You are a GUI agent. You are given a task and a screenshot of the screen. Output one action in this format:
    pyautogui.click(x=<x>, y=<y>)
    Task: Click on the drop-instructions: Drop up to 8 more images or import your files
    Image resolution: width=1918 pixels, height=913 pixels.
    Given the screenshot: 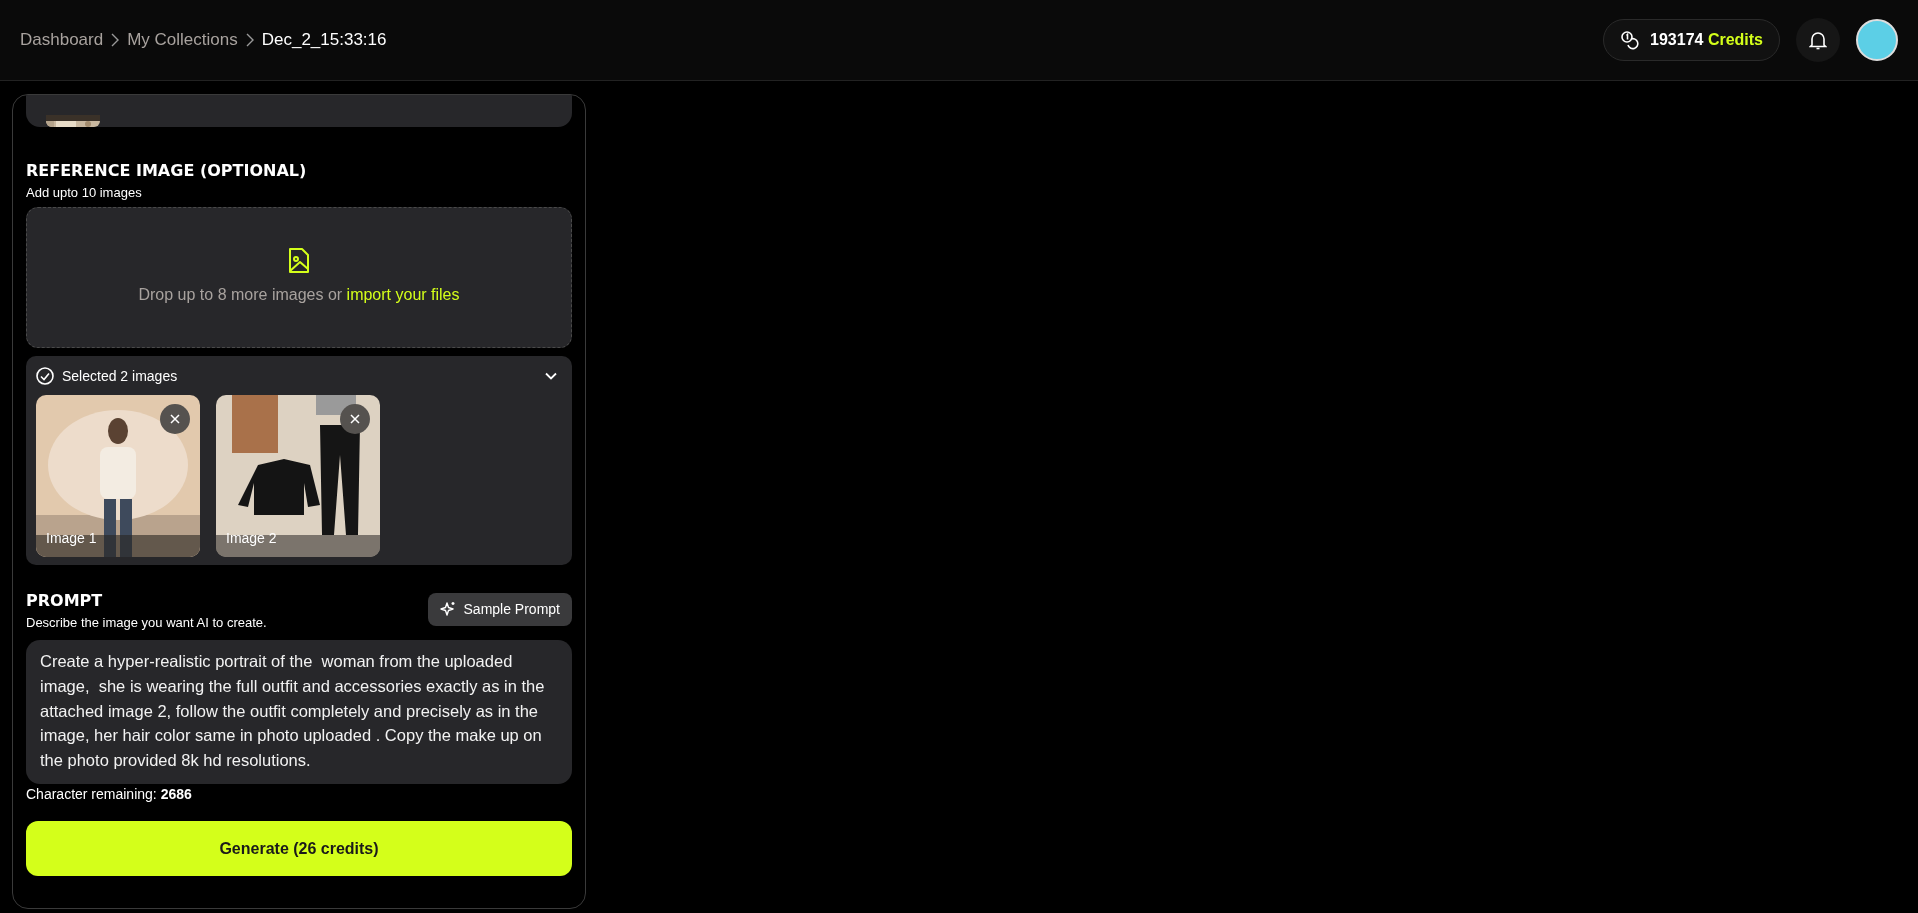 What is the action you would take?
    pyautogui.click(x=299, y=295)
    